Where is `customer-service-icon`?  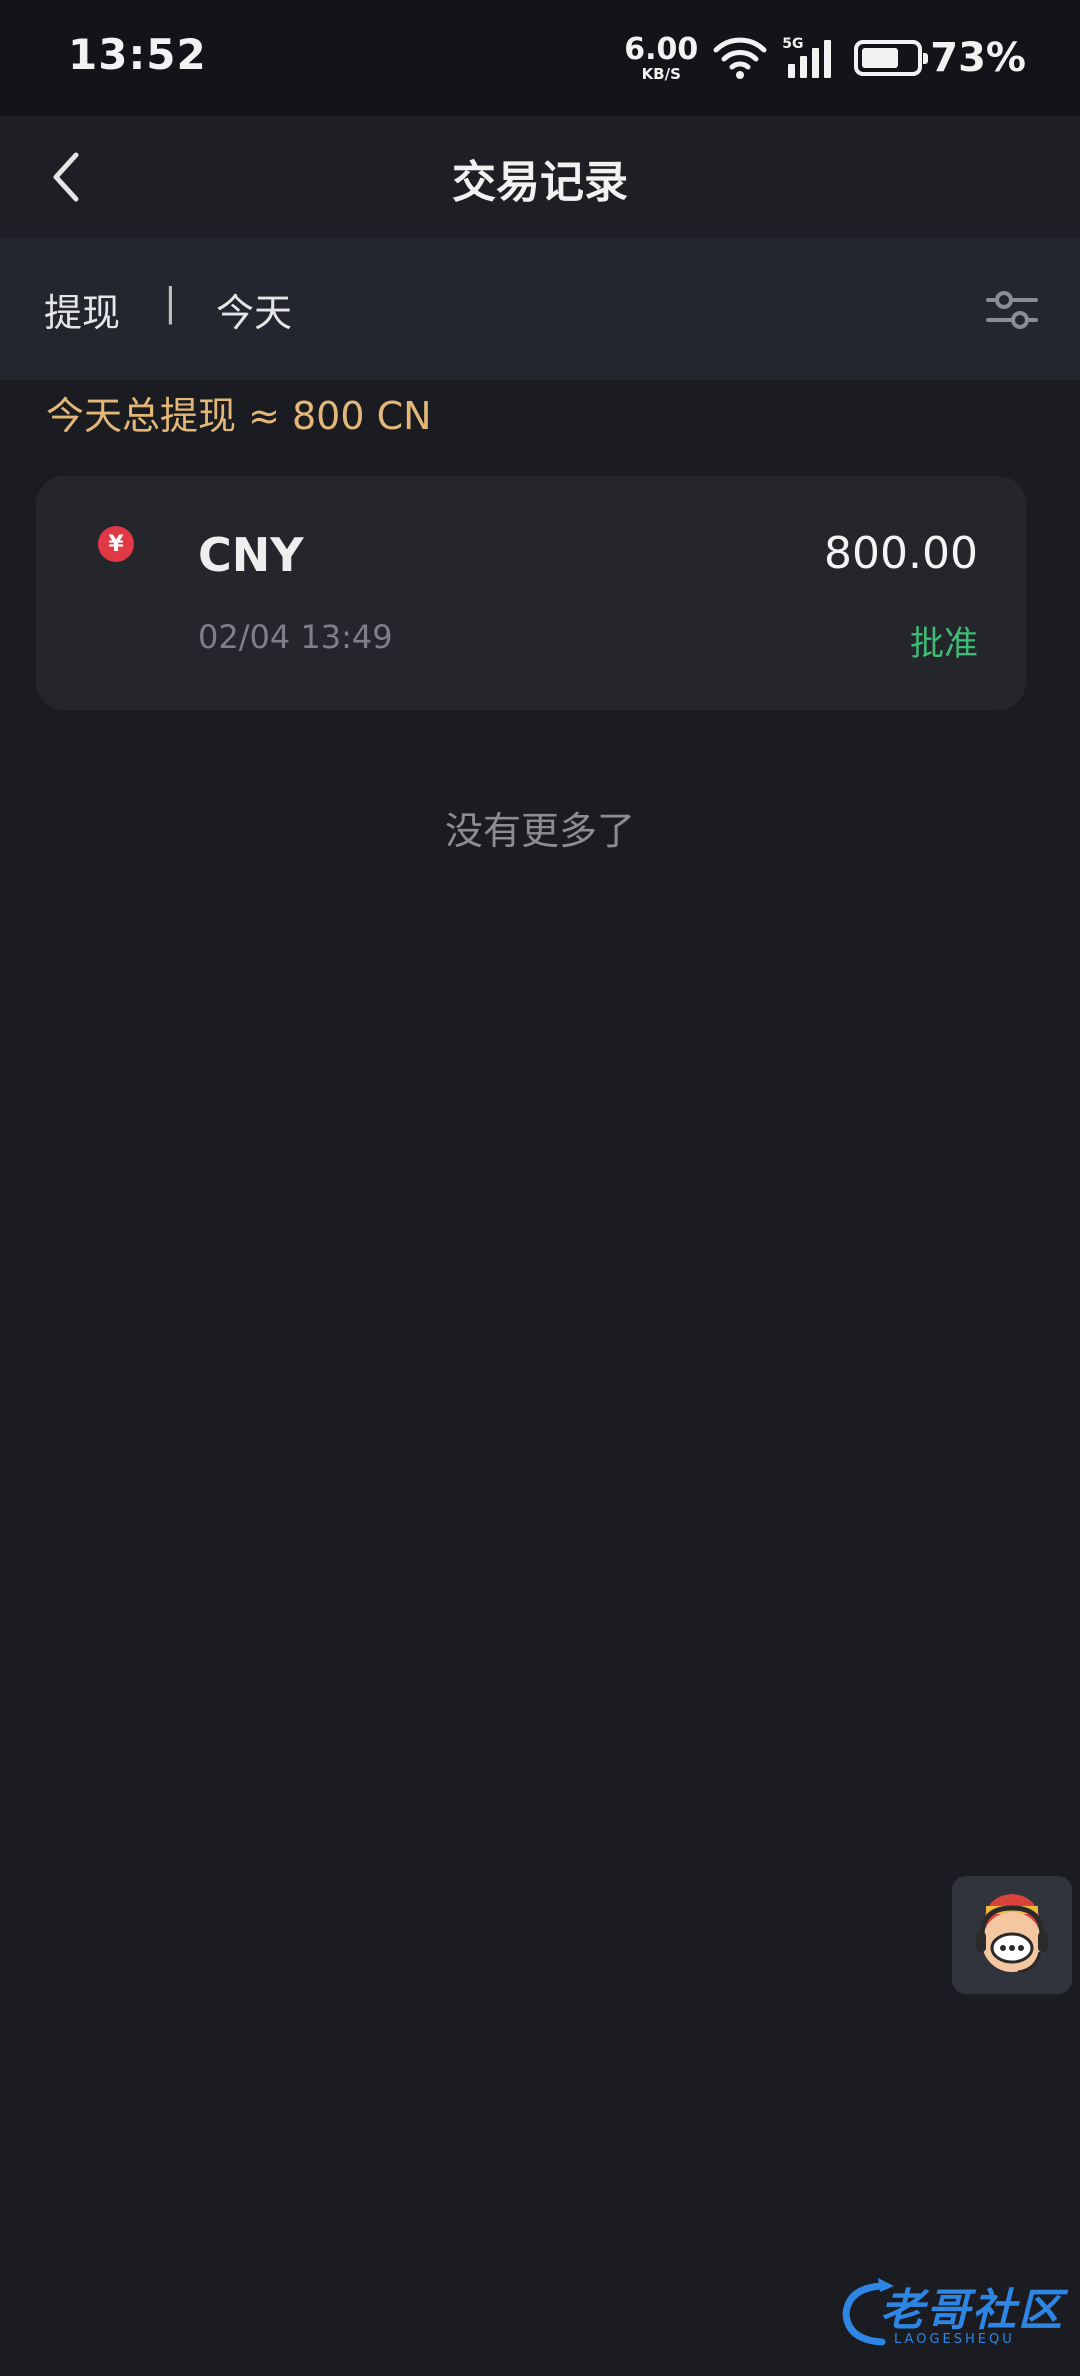
customer-service-icon is located at coordinates (1012, 1934).